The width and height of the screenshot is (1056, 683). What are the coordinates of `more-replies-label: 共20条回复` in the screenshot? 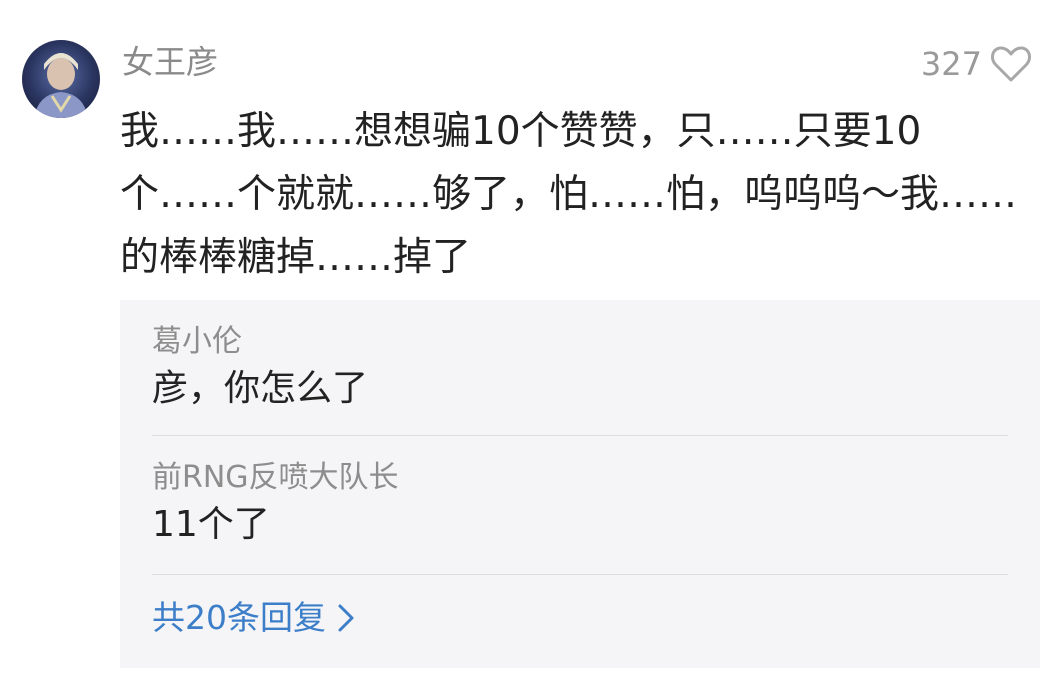 It's located at (239, 617).